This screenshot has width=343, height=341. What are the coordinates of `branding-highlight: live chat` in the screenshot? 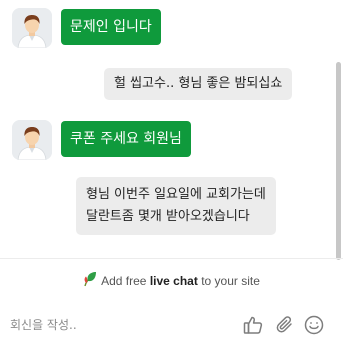 It's located at (173, 281).